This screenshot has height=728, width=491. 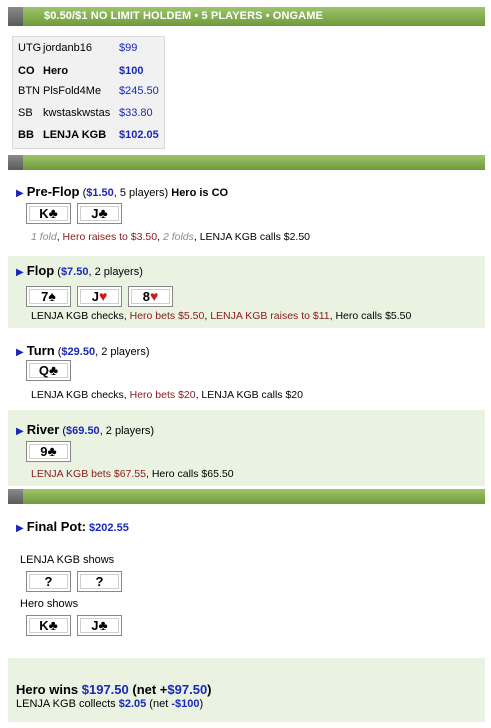 What do you see at coordinates (52, 296) in the screenshot?
I see `spade-icon: ♠` at bounding box center [52, 296].